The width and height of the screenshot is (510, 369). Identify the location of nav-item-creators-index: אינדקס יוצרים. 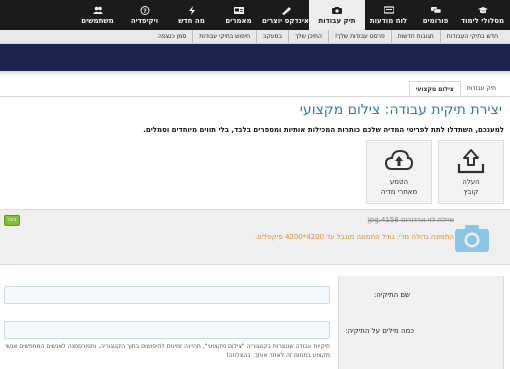
(285, 15).